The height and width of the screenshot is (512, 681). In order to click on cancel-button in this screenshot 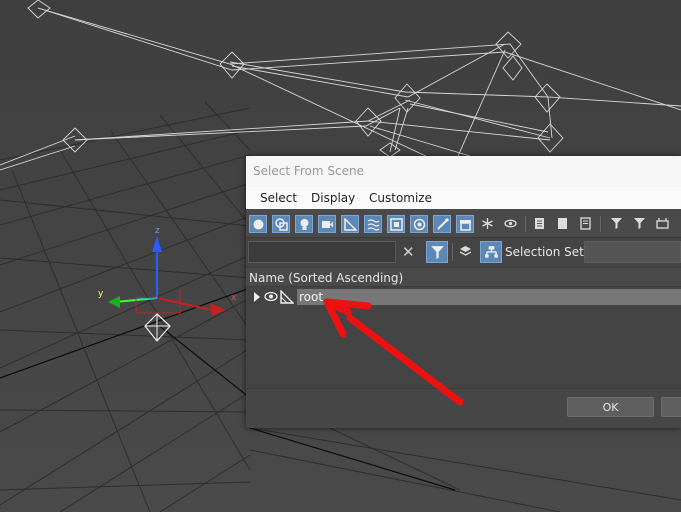, I will do `click(671, 407)`.